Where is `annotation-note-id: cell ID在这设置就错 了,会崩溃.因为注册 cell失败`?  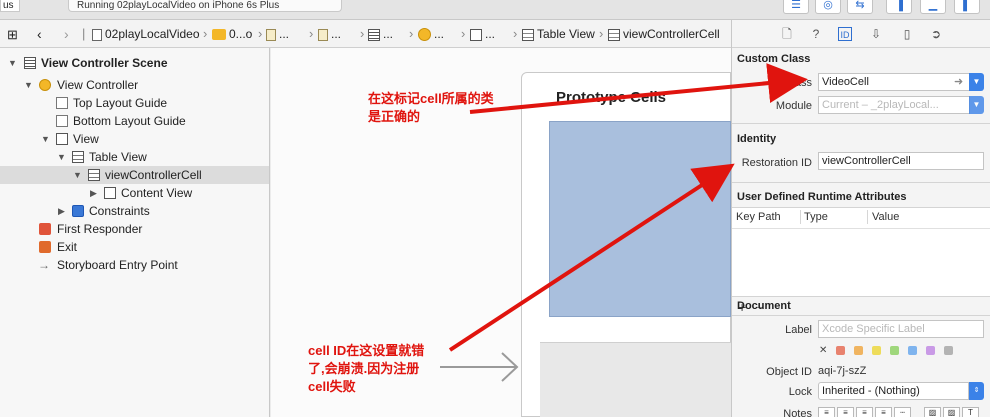
annotation-note-id: cell ID在这设置就错 了,会崩溃.因为注册 cell失败 is located at coordinates (366, 368).